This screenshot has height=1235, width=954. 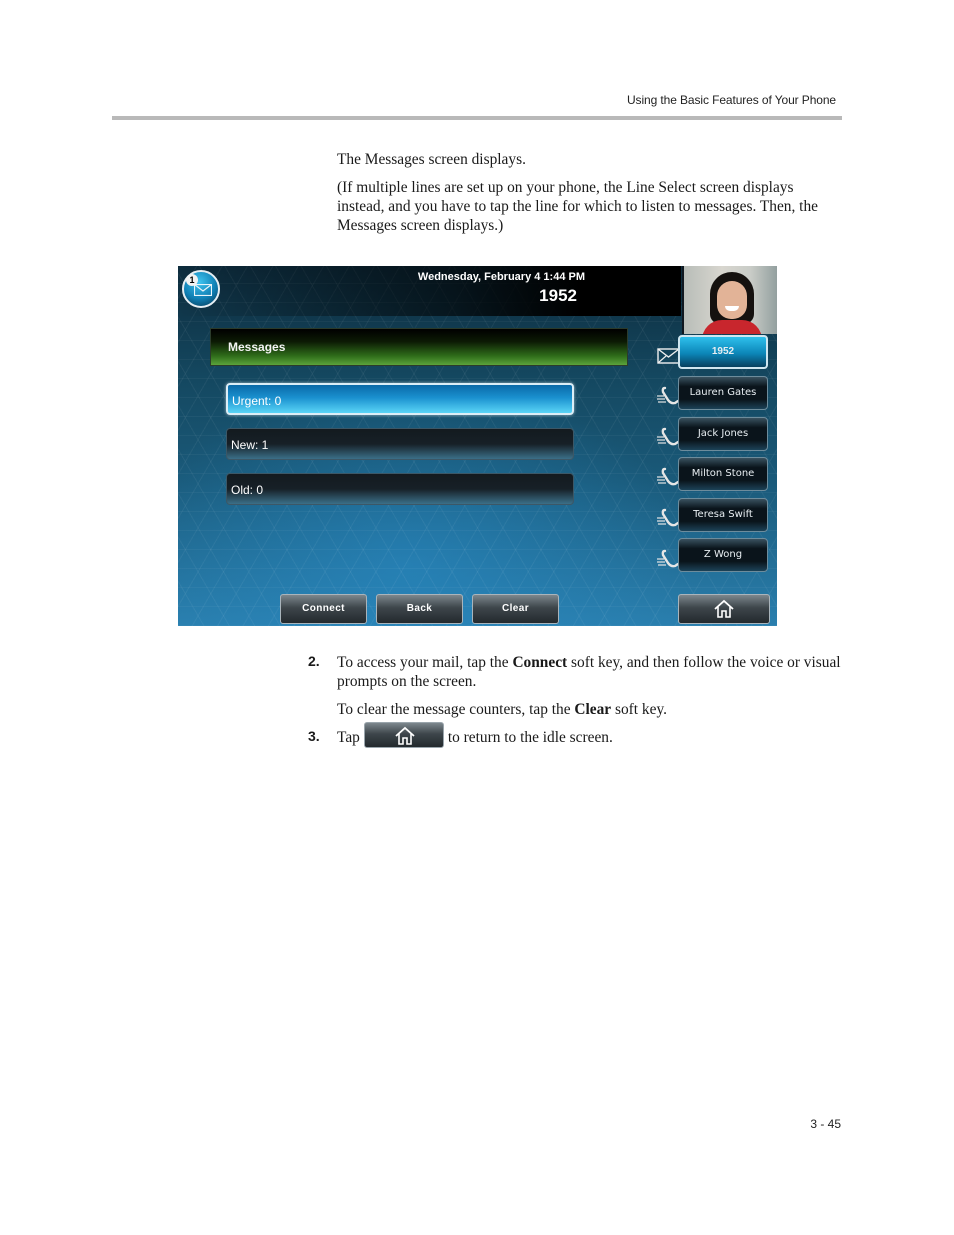 I want to click on inline-home-button-image, so click(x=403, y=735).